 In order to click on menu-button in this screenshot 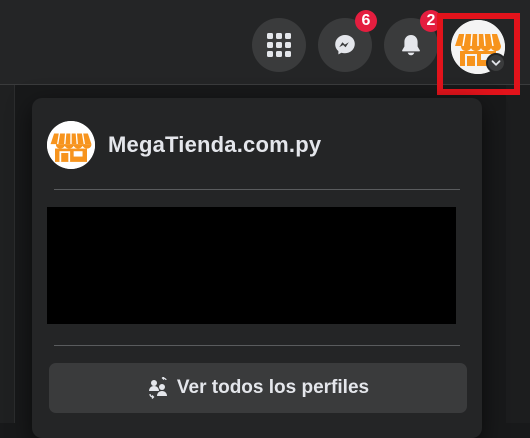, I will do `click(279, 45)`.